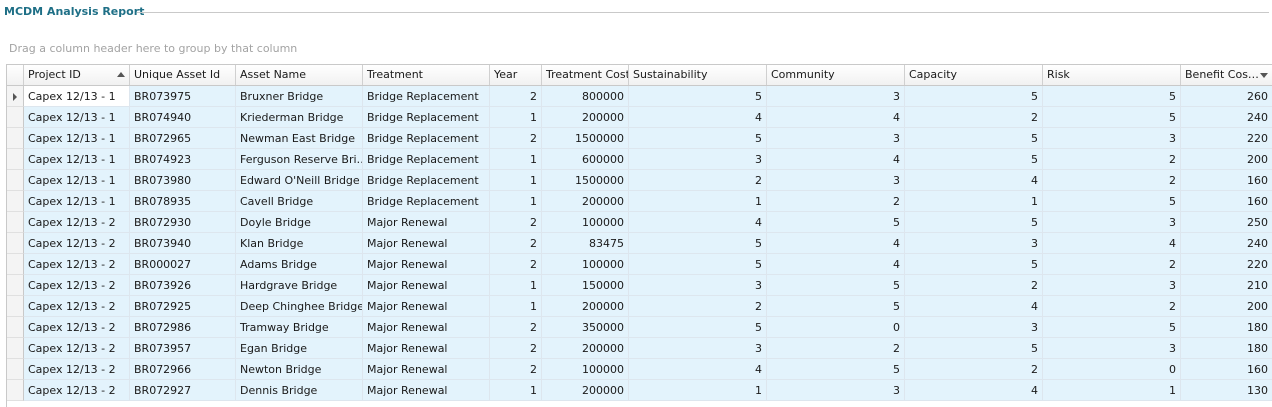 Image resolution: width=1272 pixels, height=407 pixels. What do you see at coordinates (299, 201) in the screenshot?
I see `cell-asset-name: Cavell Bridge` at bounding box center [299, 201].